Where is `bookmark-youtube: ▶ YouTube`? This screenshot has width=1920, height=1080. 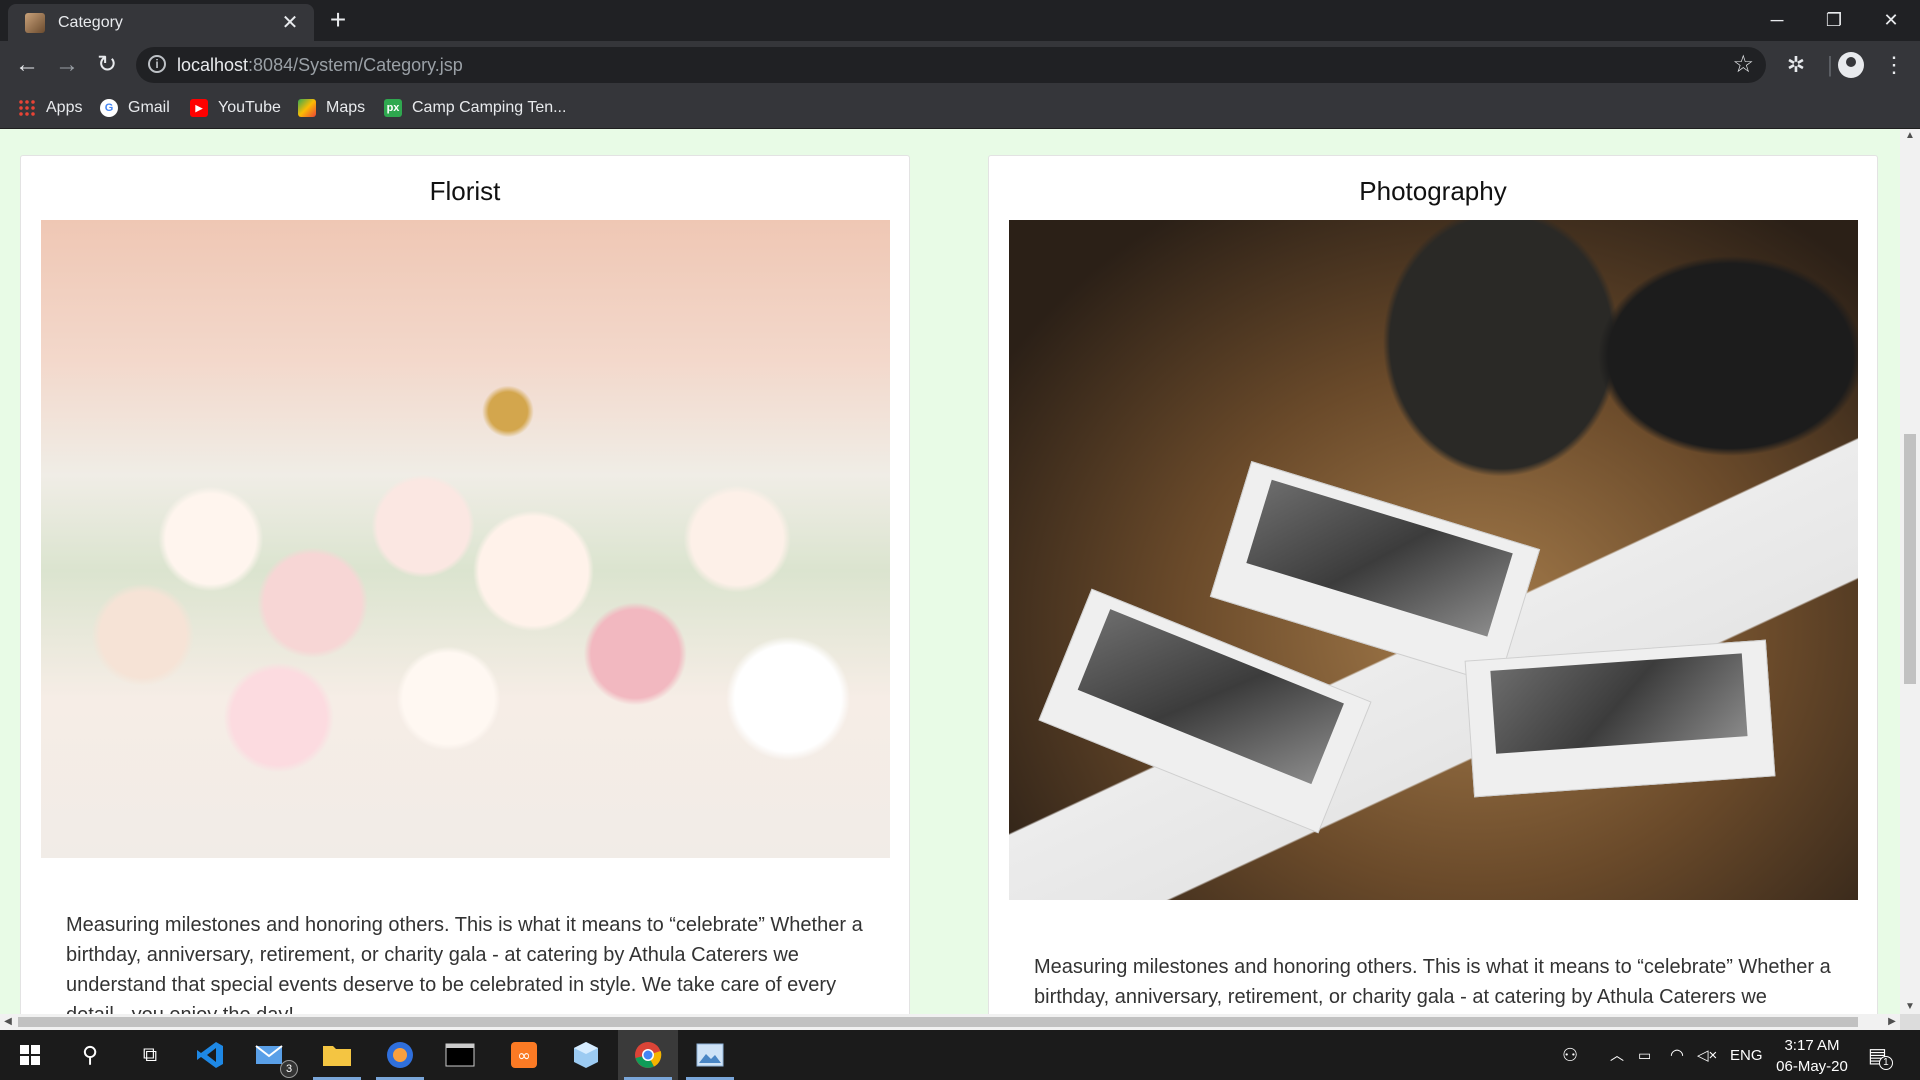 bookmark-youtube: ▶ YouTube is located at coordinates (235, 108).